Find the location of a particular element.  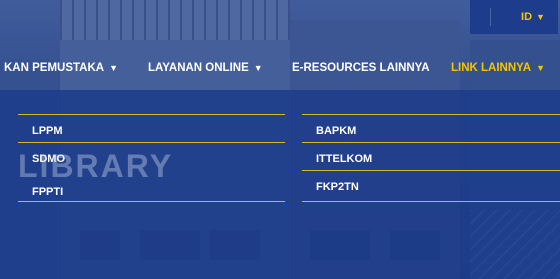

language-switcher: ID ▼ is located at coordinates (514, 17).